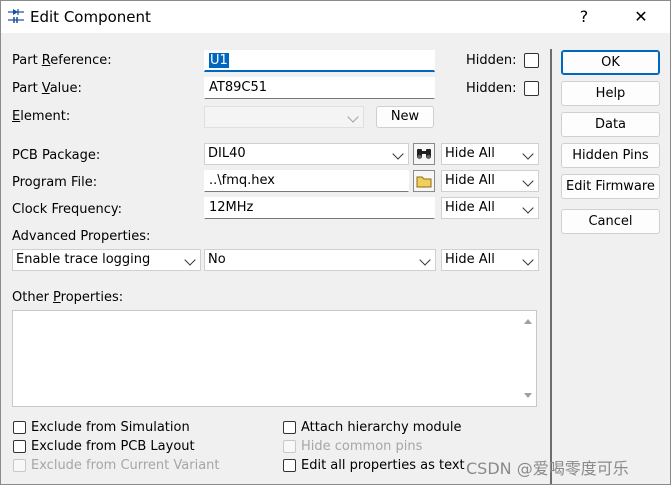 This screenshot has height=485, width=671. Describe the element at coordinates (610, 124) in the screenshot. I see `data-button: Data` at that location.